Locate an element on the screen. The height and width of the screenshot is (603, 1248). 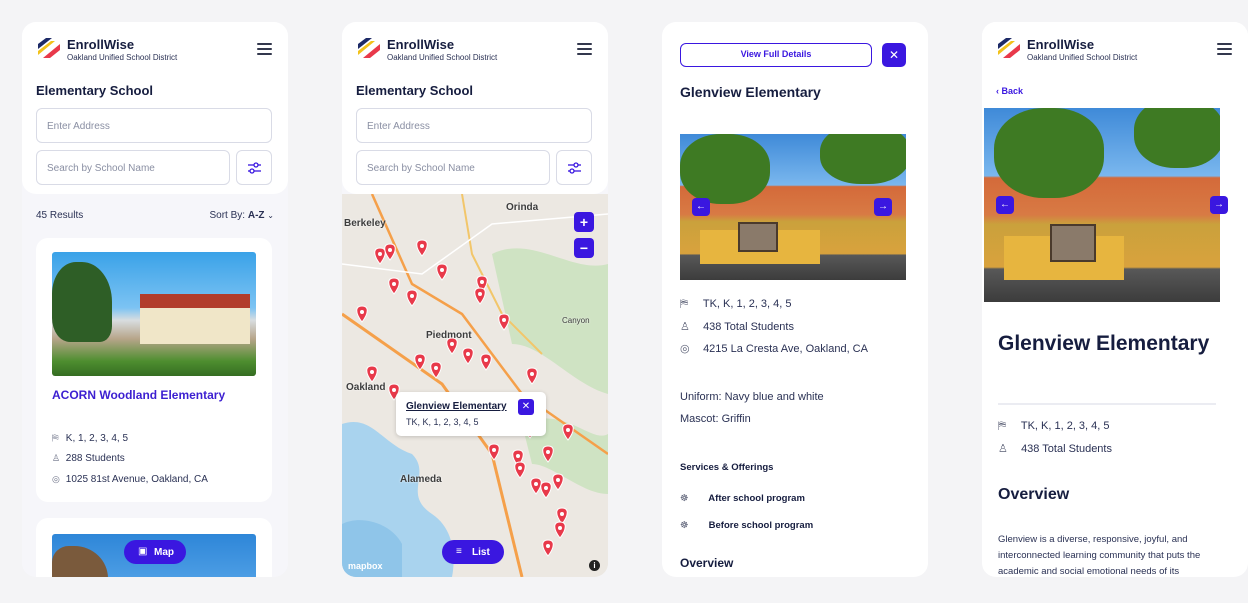
service-label: After school program is located at coordinates (756, 498).